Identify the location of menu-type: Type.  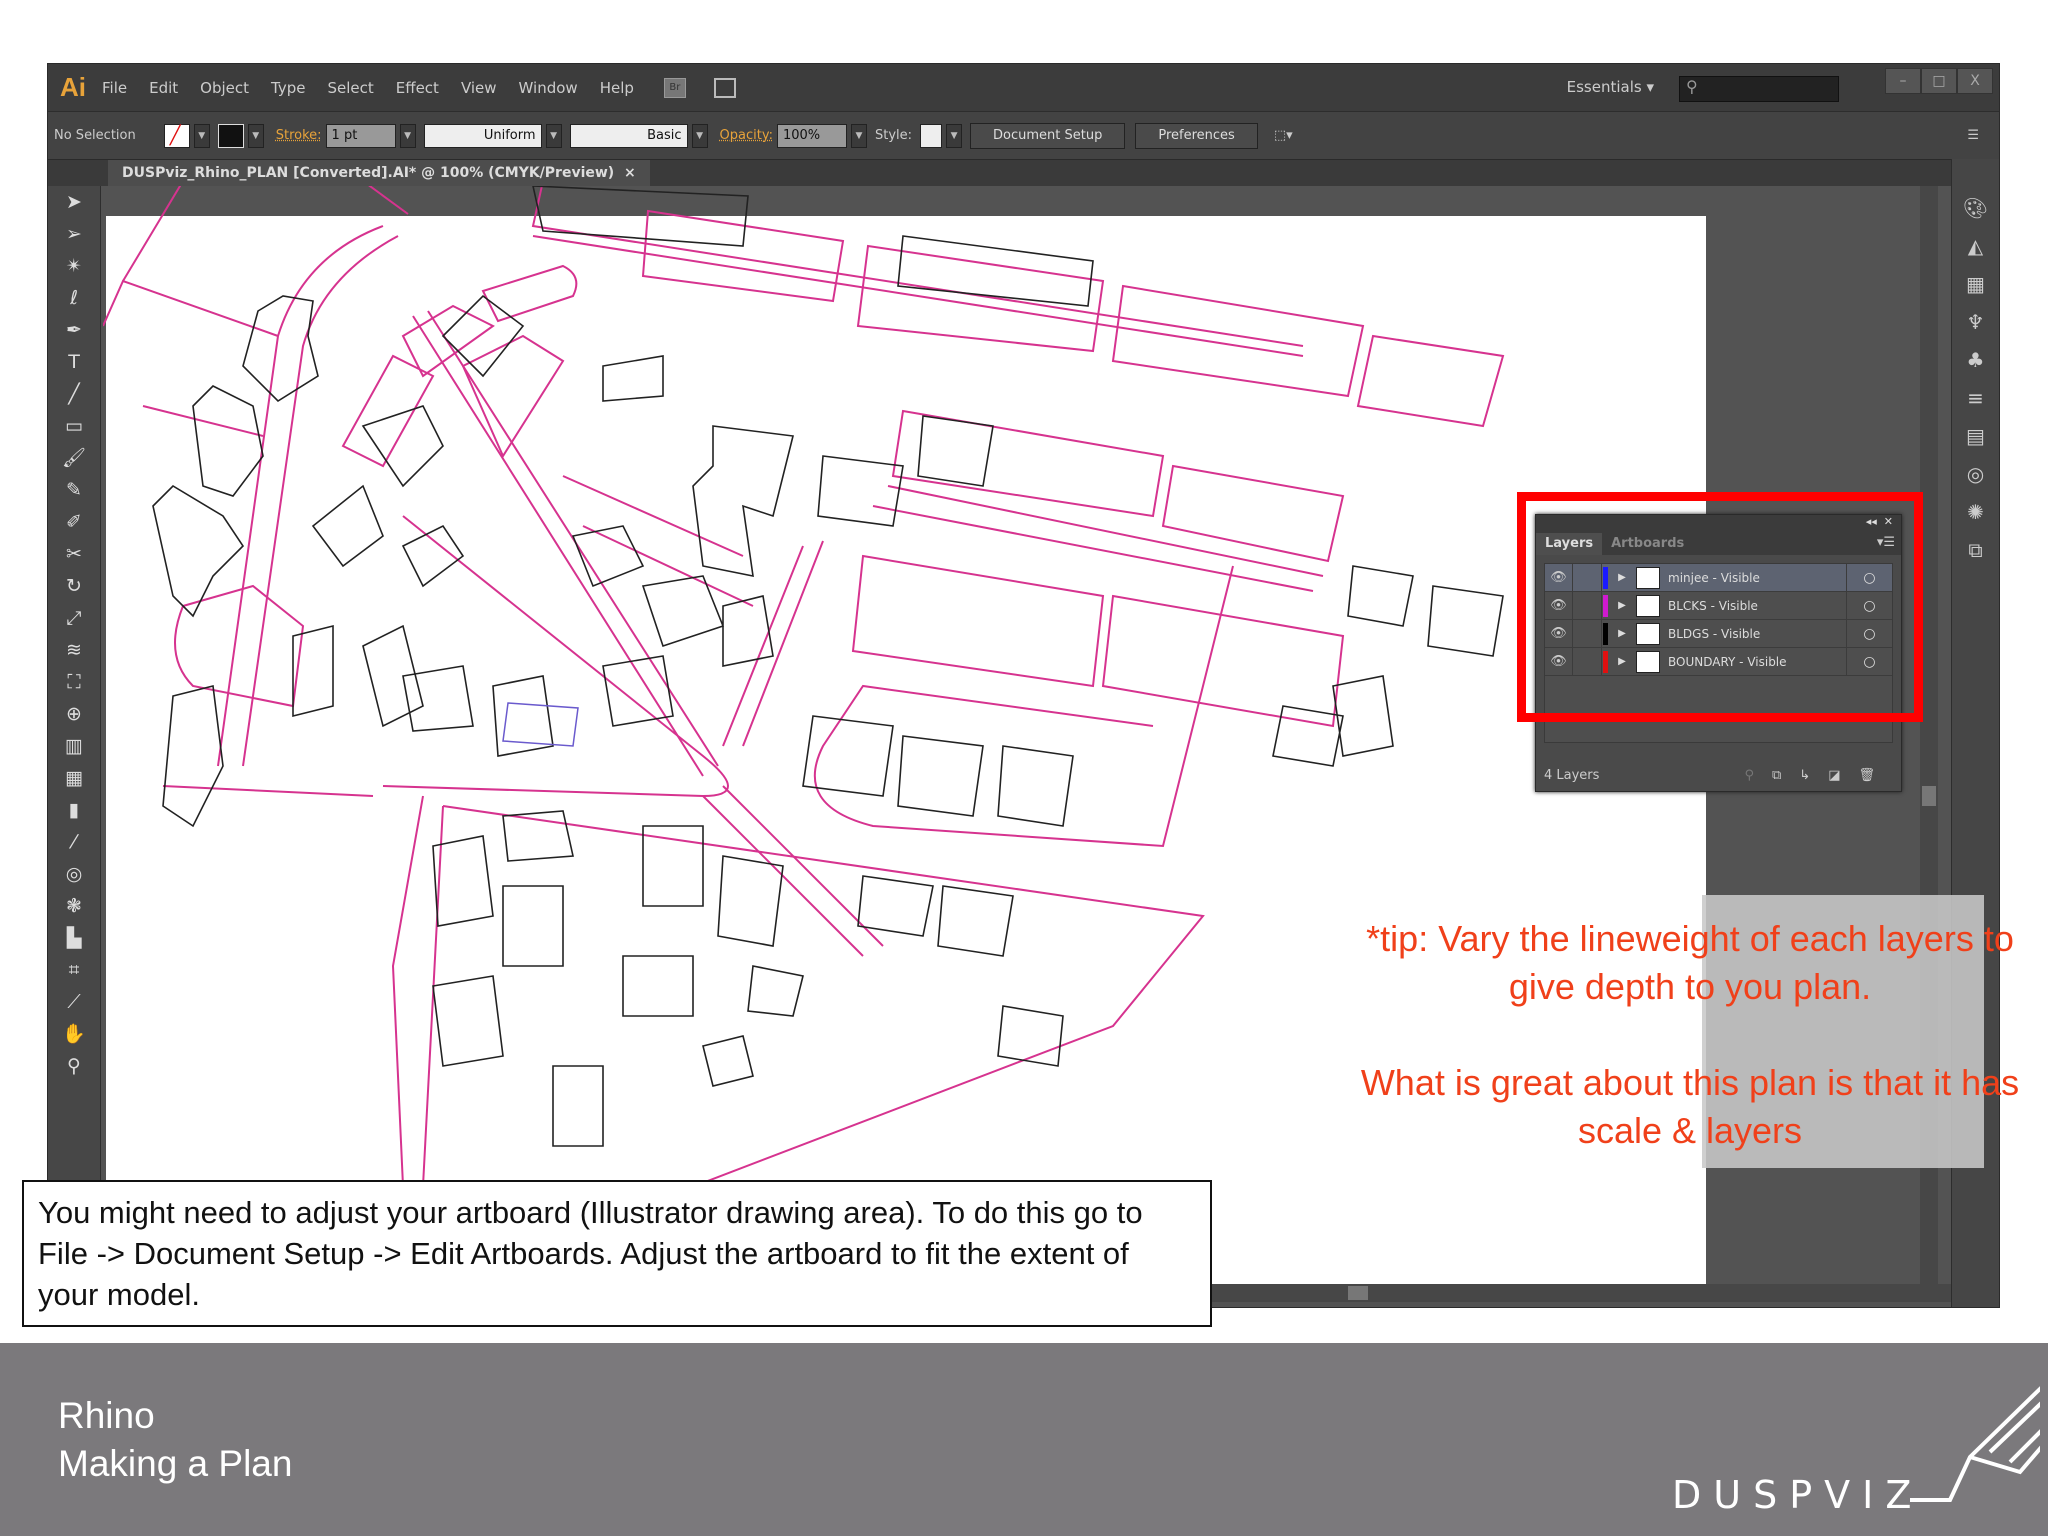
(288, 88).